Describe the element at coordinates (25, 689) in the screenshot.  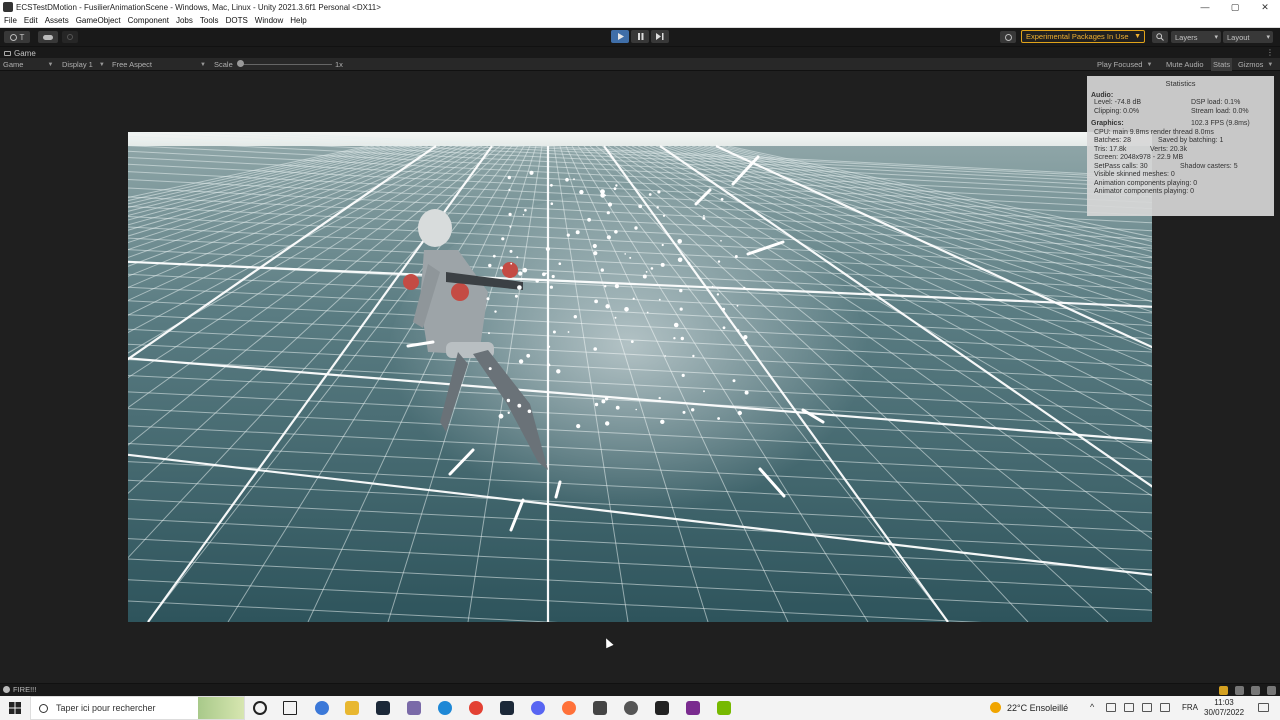
I see `console-message-text: FIRE!!!` at that location.